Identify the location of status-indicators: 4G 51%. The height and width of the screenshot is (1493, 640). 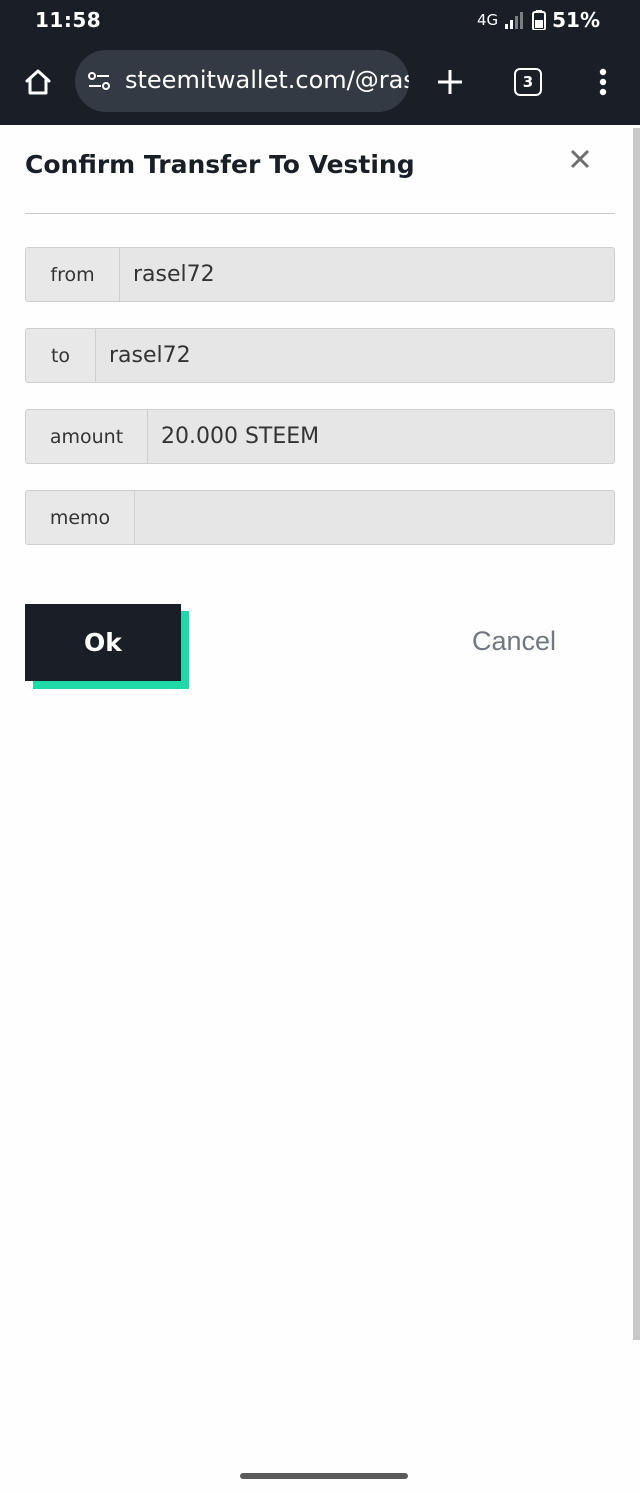
(538, 20).